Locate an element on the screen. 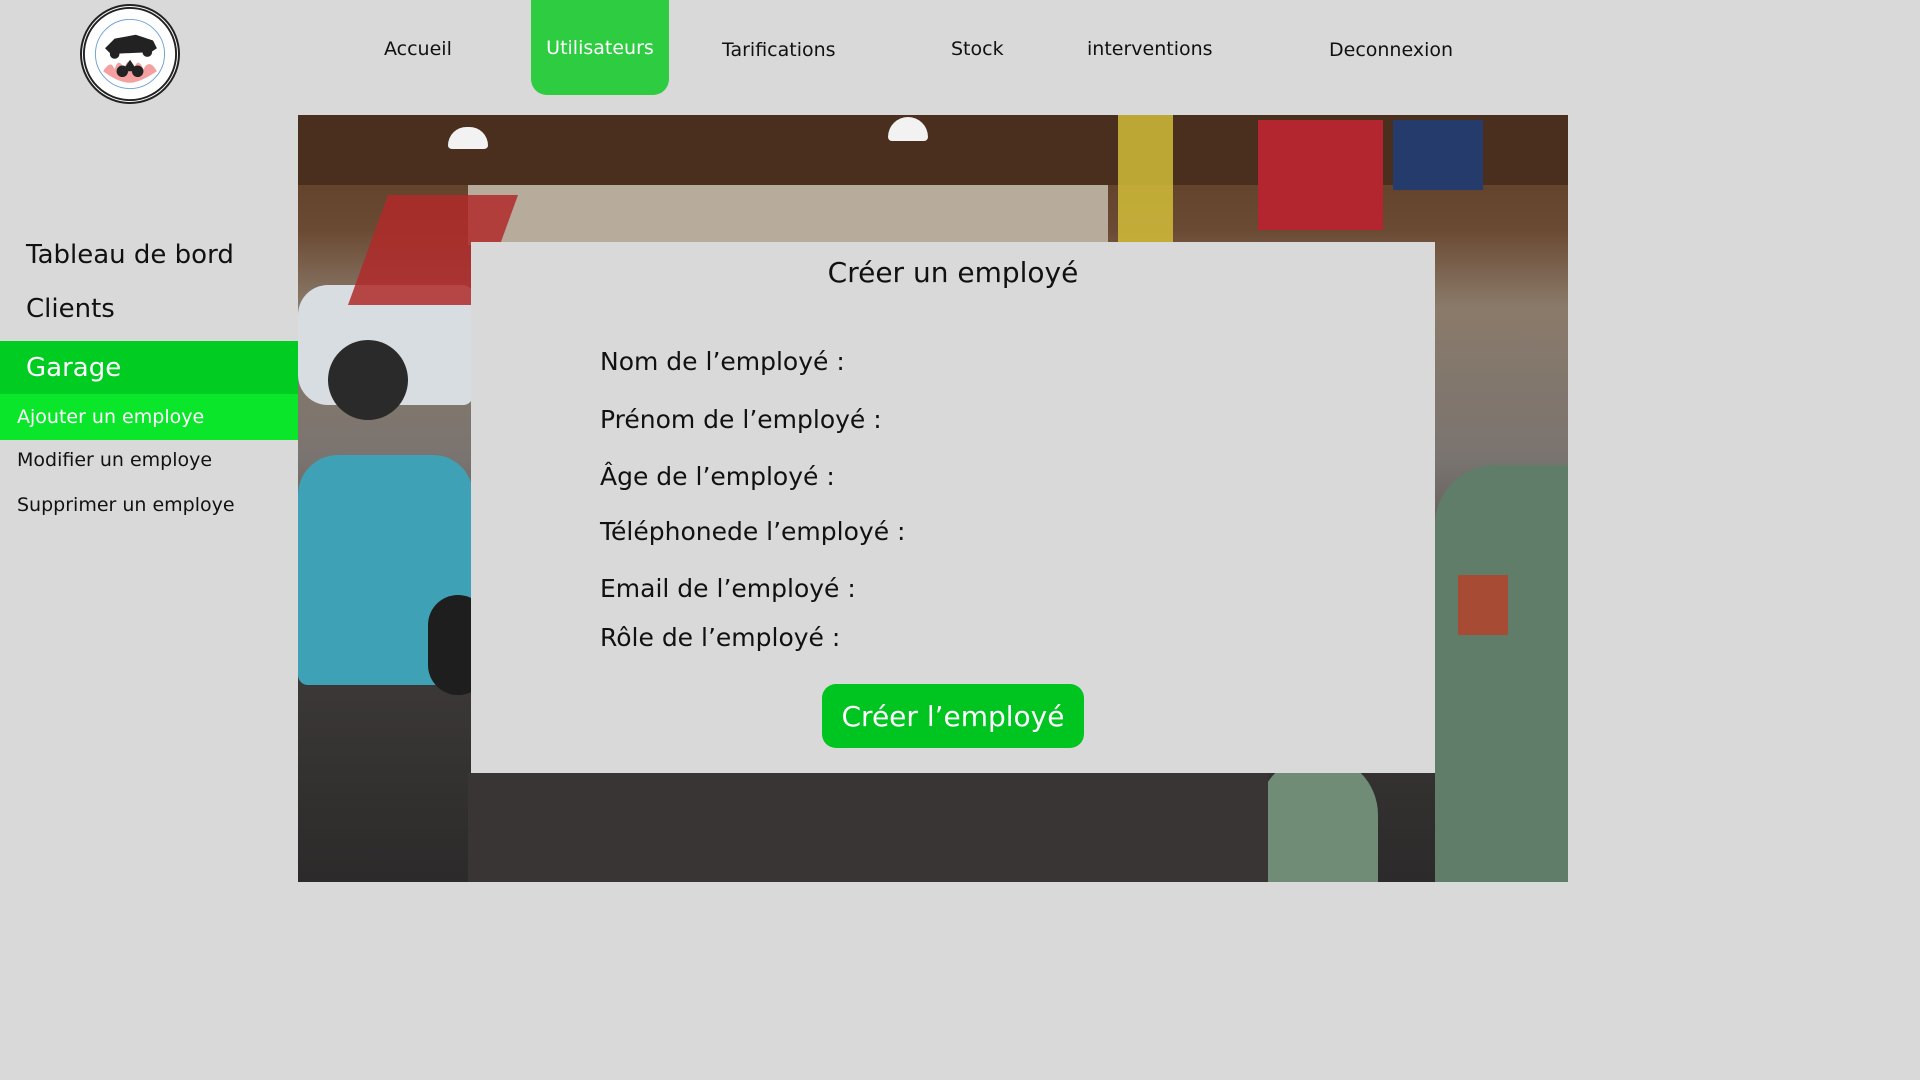  sidebar-item-tableau-de-bord: Tableau de bord is located at coordinates (149, 255).